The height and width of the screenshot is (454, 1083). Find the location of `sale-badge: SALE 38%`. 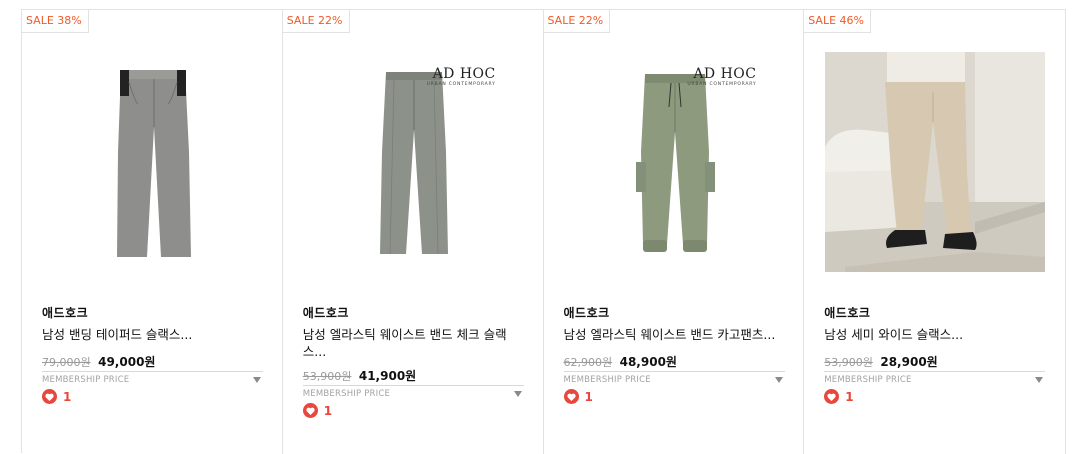

sale-badge: SALE 38% is located at coordinates (55, 21).